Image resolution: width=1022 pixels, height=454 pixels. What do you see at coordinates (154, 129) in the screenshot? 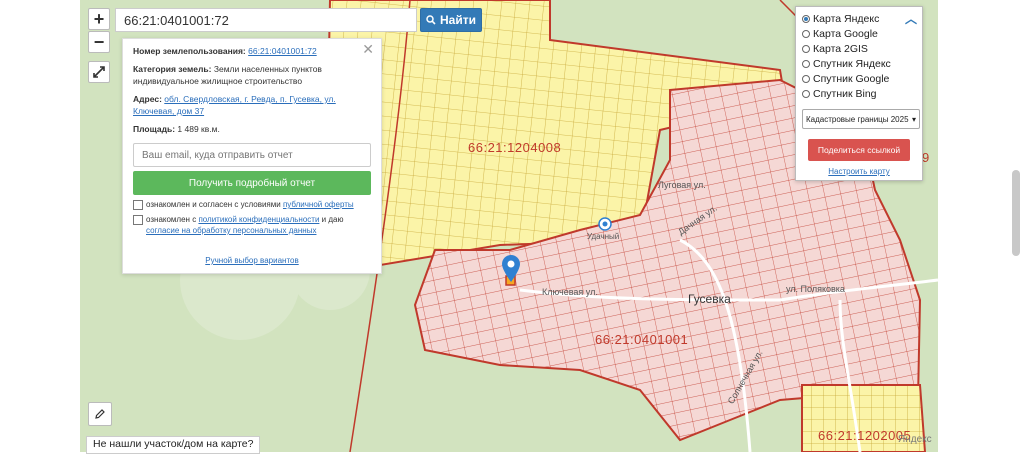
I see `area-label: Площадь:` at bounding box center [154, 129].